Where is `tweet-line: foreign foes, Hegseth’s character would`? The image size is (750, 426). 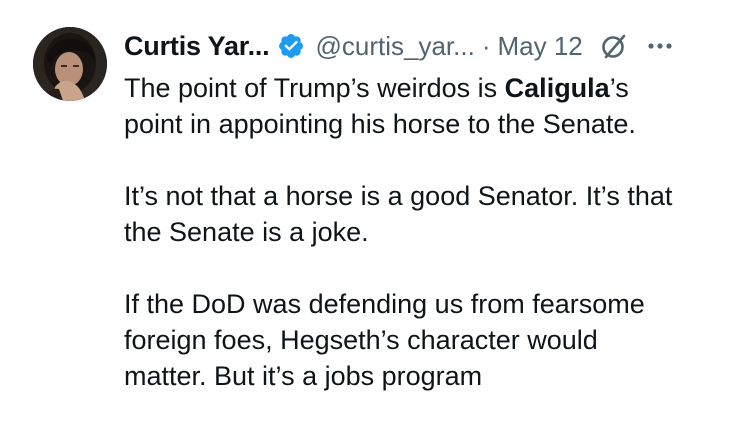 tweet-line: foreign foes, Hegseth’s character would is located at coordinates (361, 340).